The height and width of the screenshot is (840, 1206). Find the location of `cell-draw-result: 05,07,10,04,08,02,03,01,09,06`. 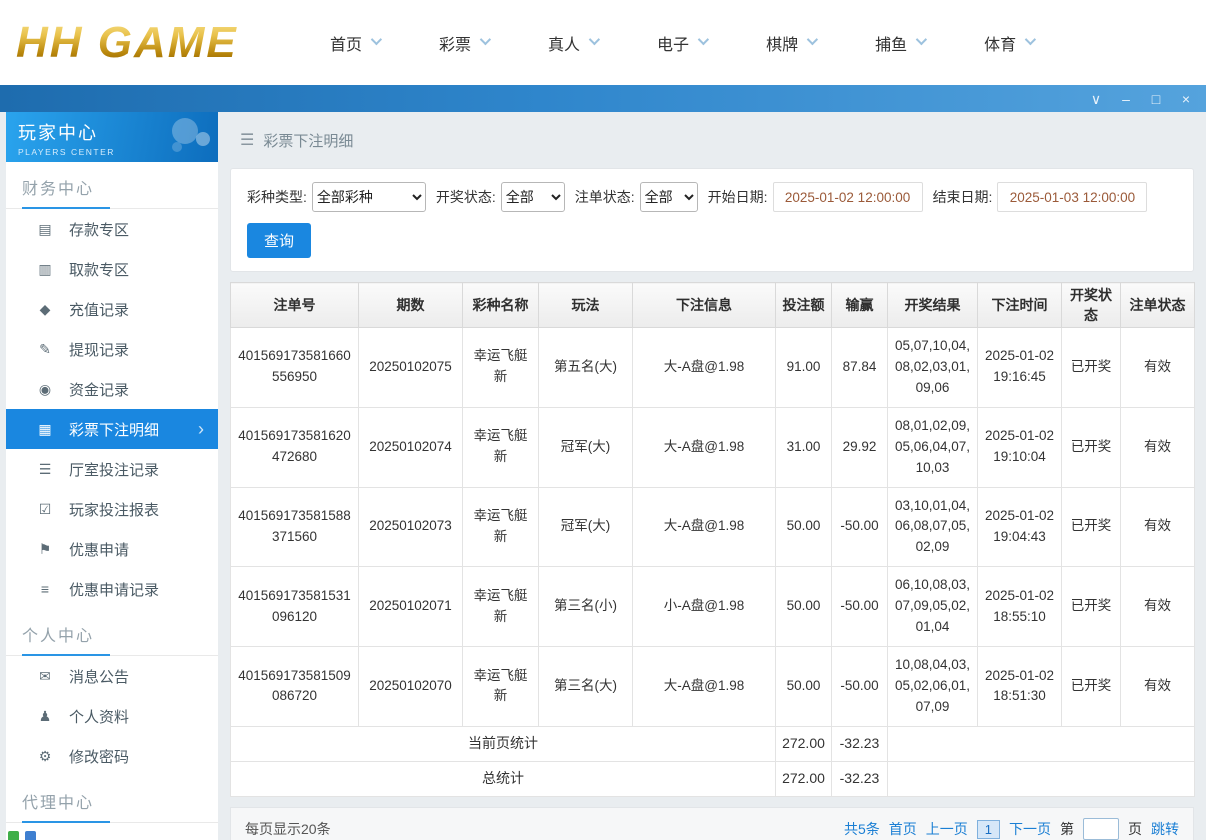

cell-draw-result: 05,07,10,04,08,02,03,01,09,06 is located at coordinates (932, 367).